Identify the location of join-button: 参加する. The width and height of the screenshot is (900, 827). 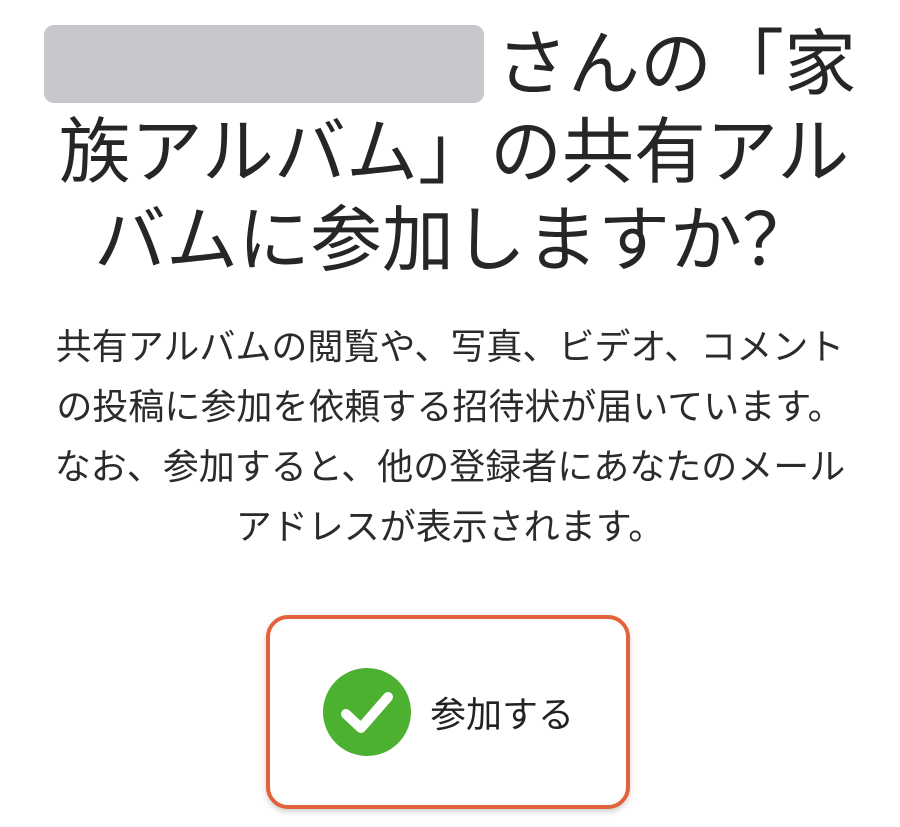
(448, 712).